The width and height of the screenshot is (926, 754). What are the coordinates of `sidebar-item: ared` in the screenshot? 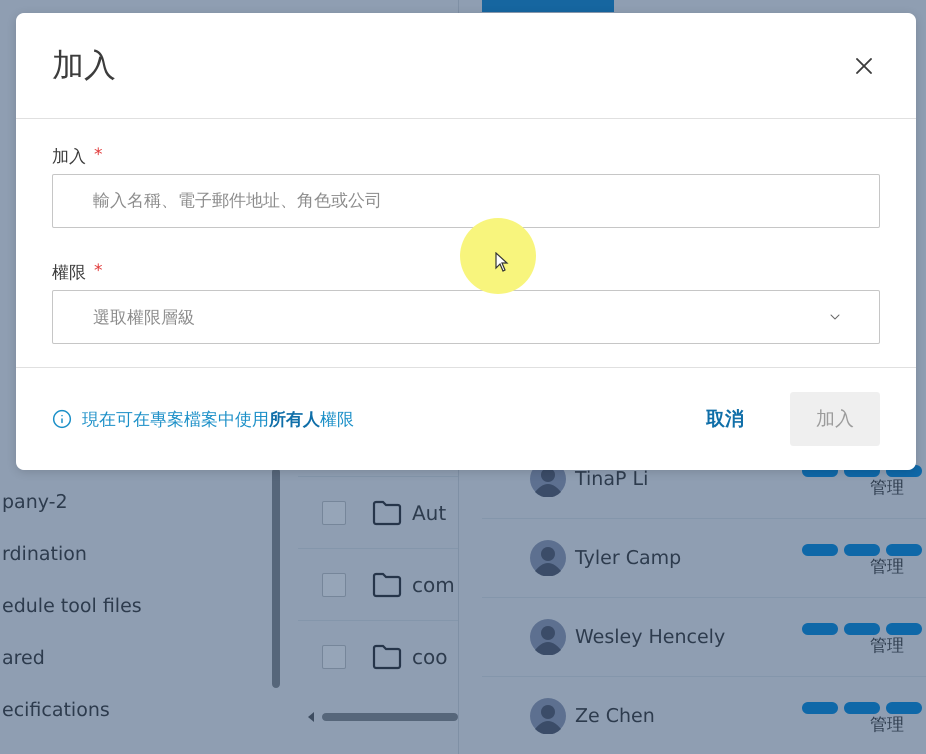 It's located at (136, 658).